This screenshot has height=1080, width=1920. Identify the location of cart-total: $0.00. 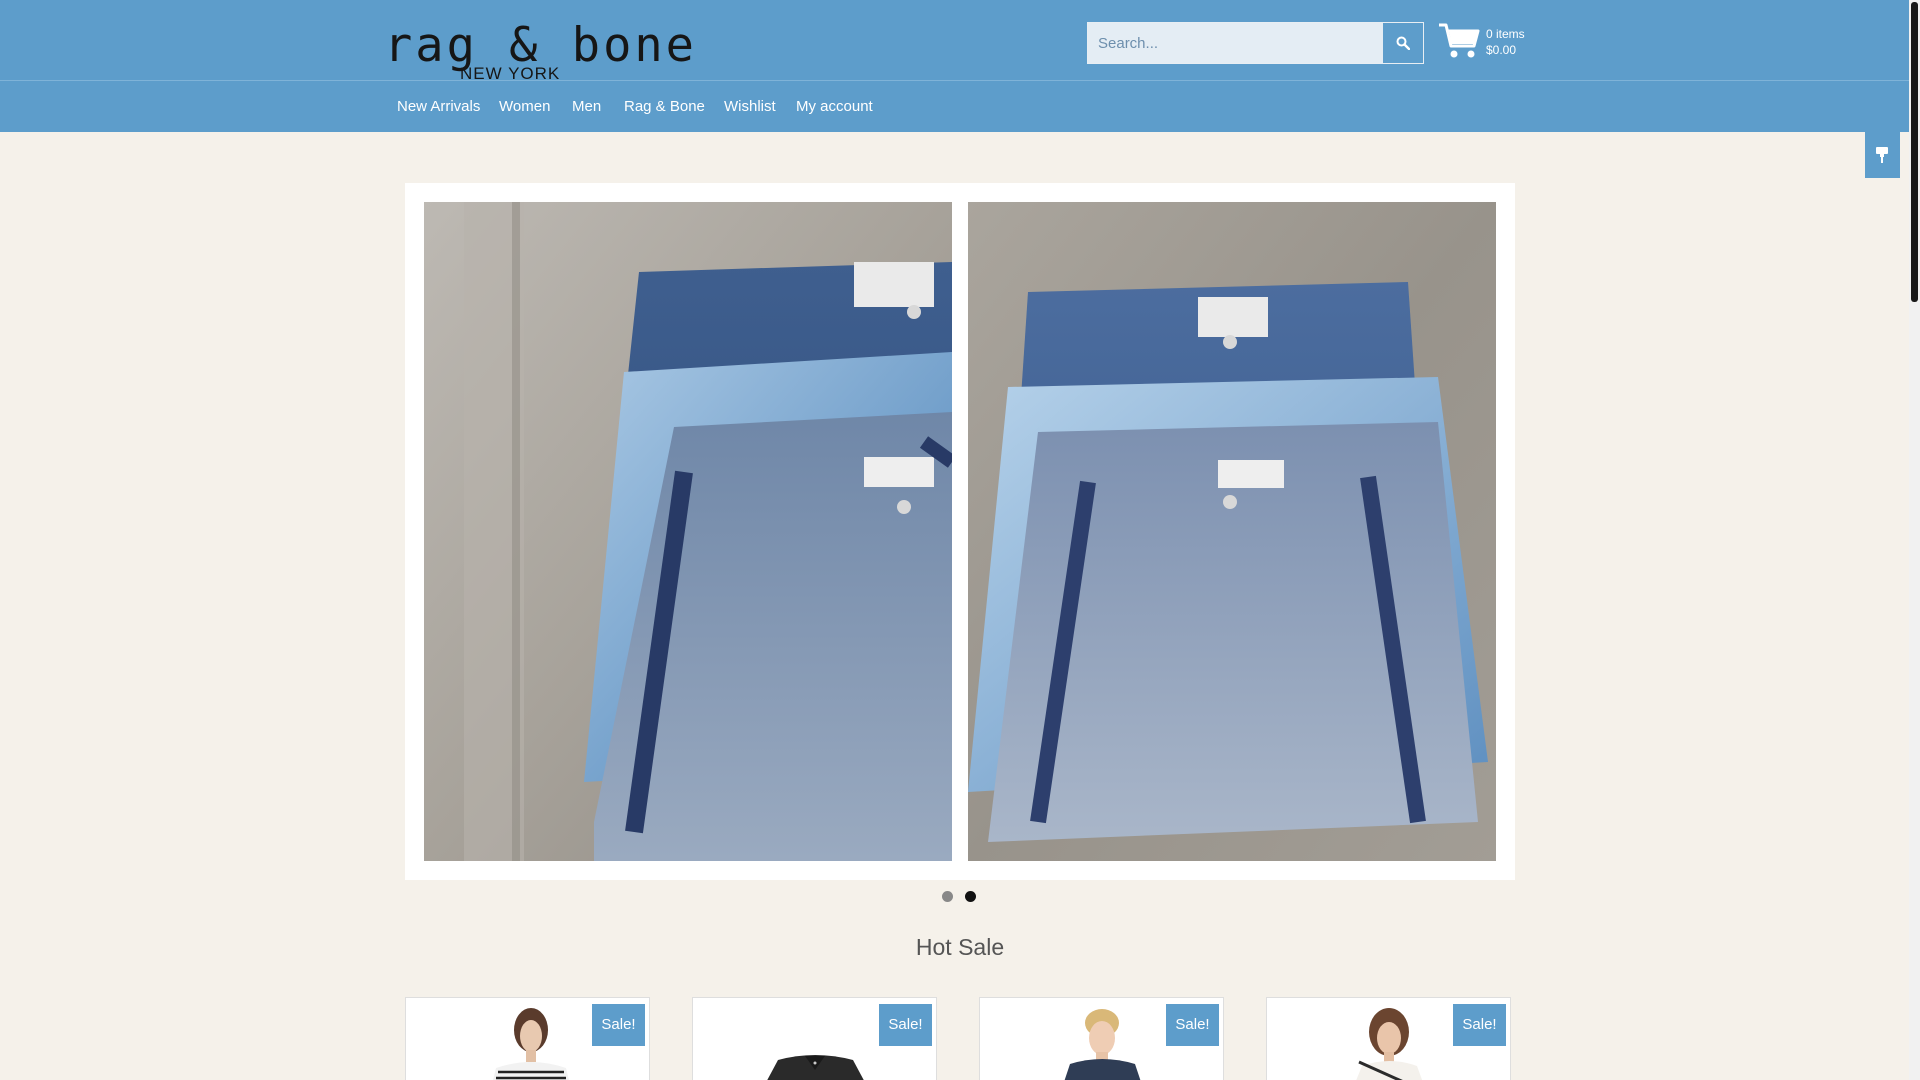
(1501, 50).